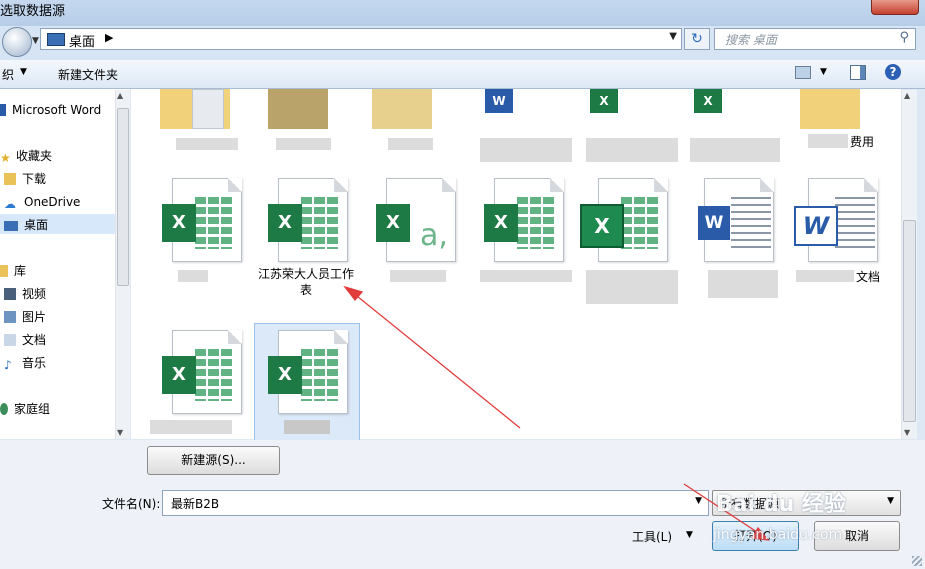  I want to click on organize-button: 织, so click(8, 74).